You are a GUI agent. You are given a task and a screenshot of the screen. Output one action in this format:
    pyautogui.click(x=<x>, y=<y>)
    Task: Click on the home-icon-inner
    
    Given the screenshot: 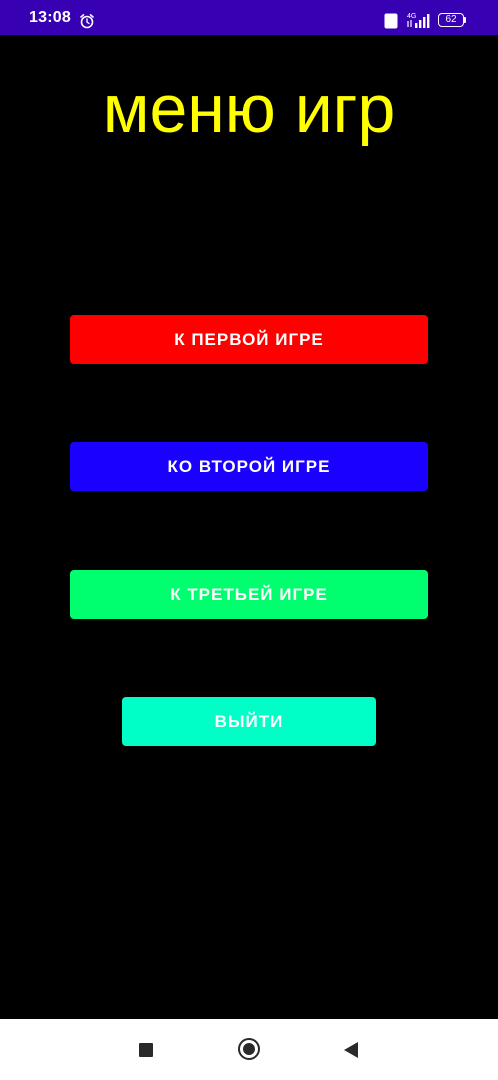 What is the action you would take?
    pyautogui.click(x=249, y=1049)
    